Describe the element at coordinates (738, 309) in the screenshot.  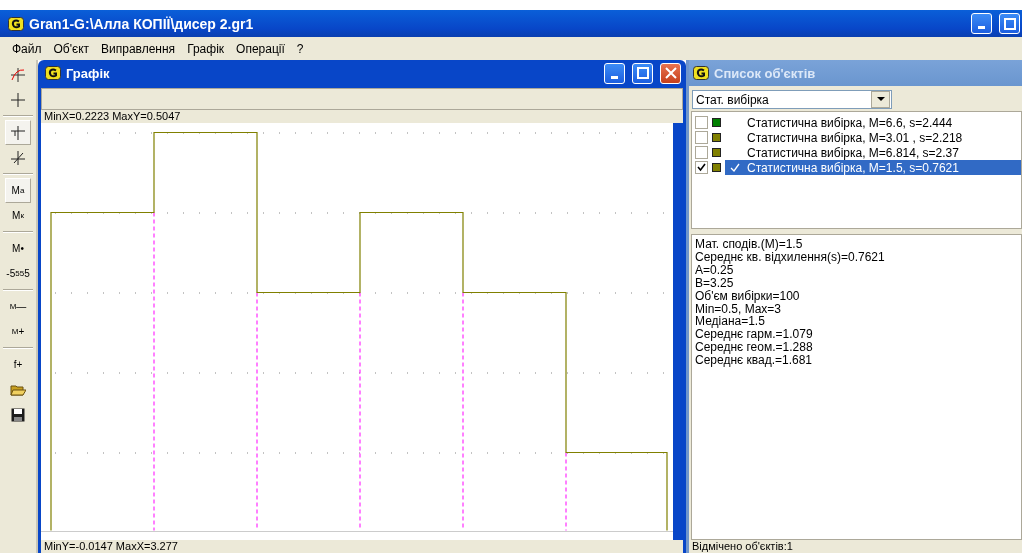
I see `statistic-line: Min=0.5, Max=3` at that location.